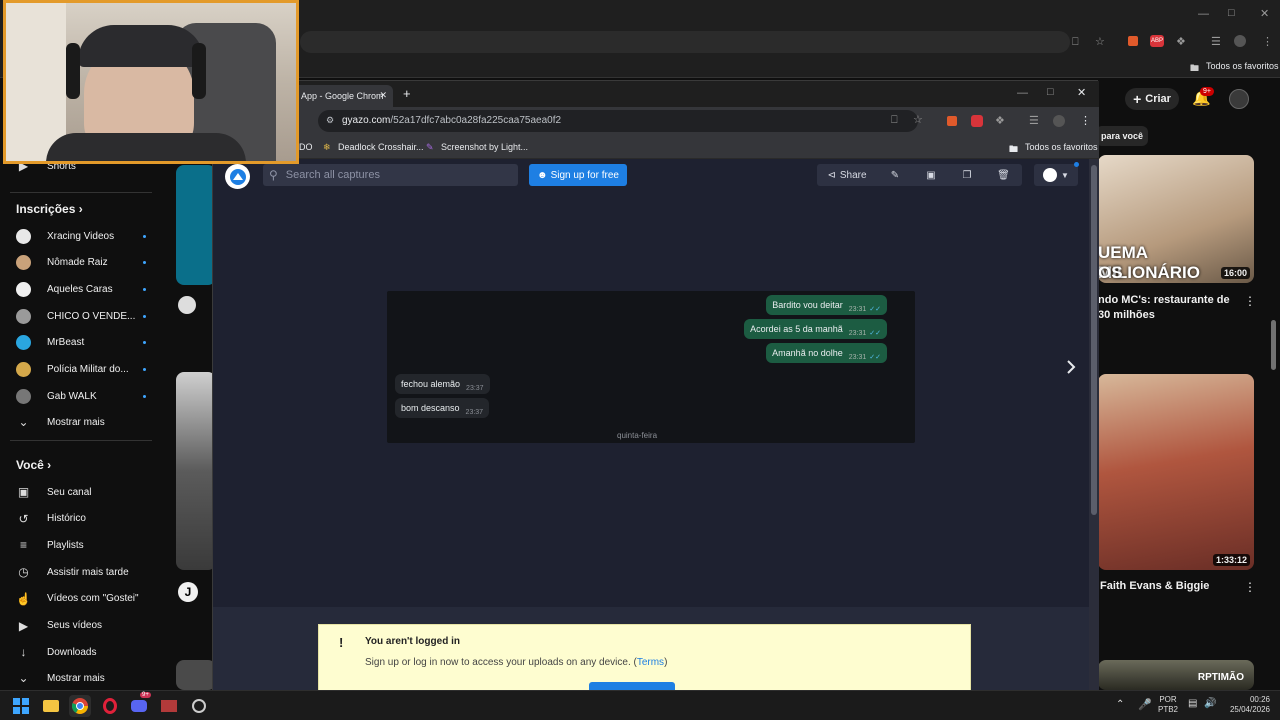  Describe the element at coordinates (33, 465) in the screenshot. I see `you-heading: Você ›` at that location.